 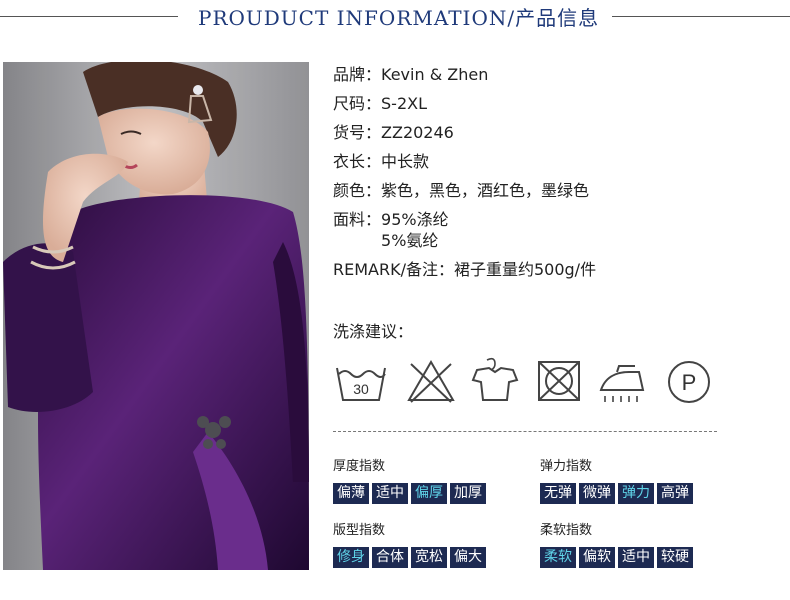 What do you see at coordinates (553, 161) in the screenshot?
I see `length-row: 衣长： 中长款` at bounding box center [553, 161].